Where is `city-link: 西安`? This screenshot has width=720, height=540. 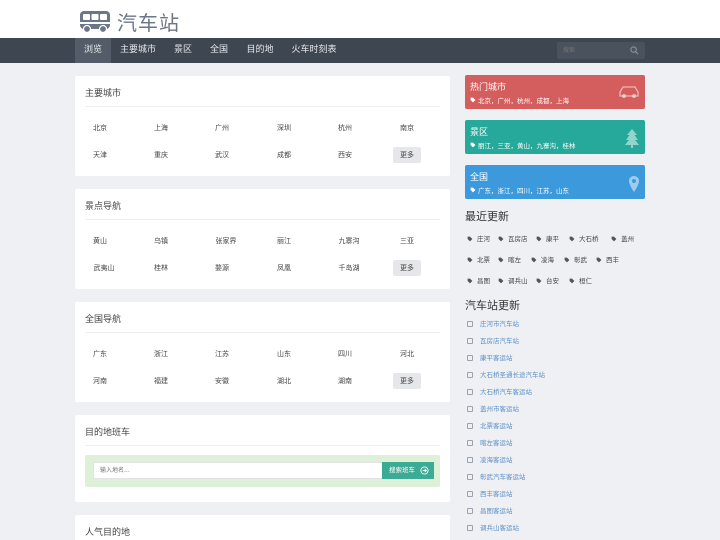 city-link: 西安 is located at coordinates (345, 155).